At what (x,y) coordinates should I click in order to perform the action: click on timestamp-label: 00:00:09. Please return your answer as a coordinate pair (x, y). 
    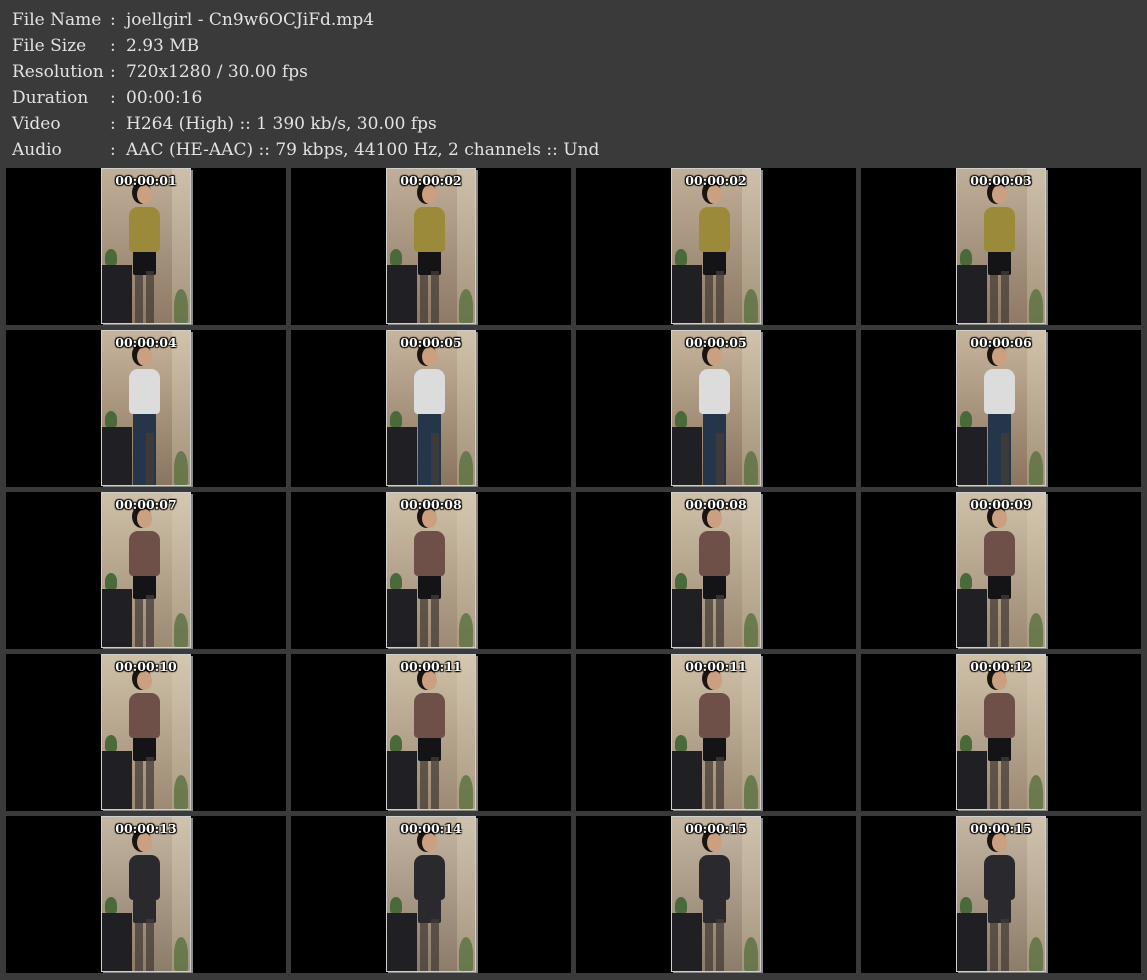
    Looking at the image, I should click on (1001, 504).